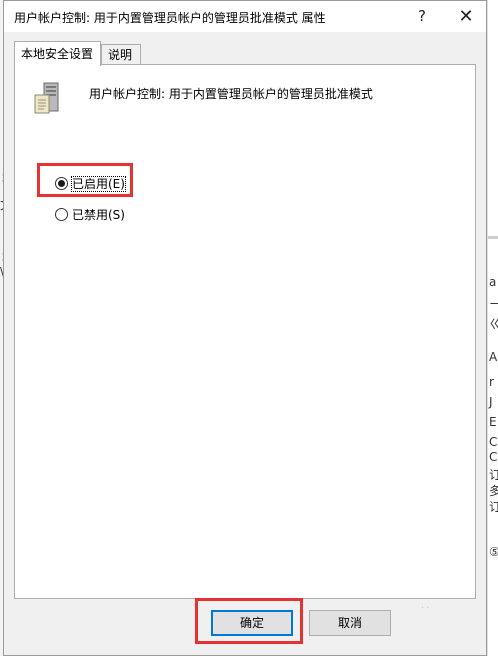 The width and height of the screenshot is (498, 656). Describe the element at coordinates (46, 98) in the screenshot. I see `server-icon` at that location.